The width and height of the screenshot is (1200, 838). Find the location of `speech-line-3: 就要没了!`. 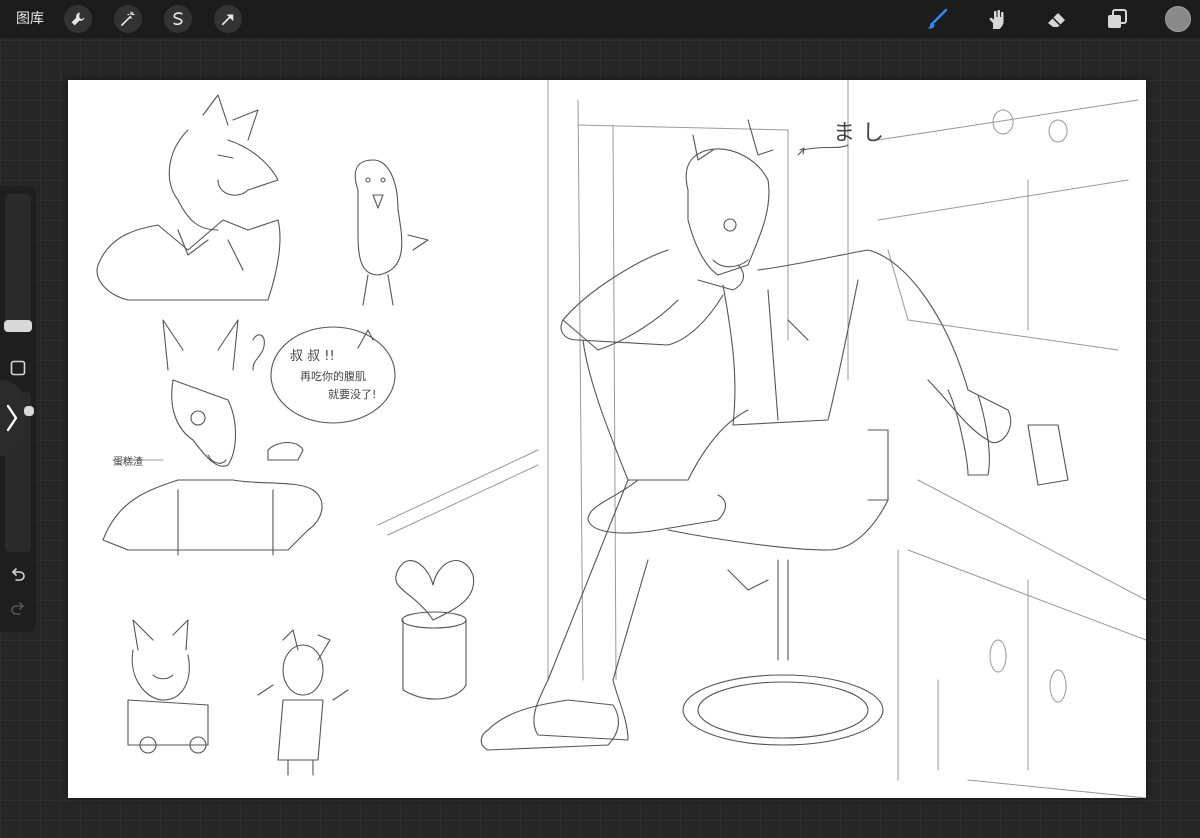

speech-line-3: 就要没了! is located at coordinates (352, 394).